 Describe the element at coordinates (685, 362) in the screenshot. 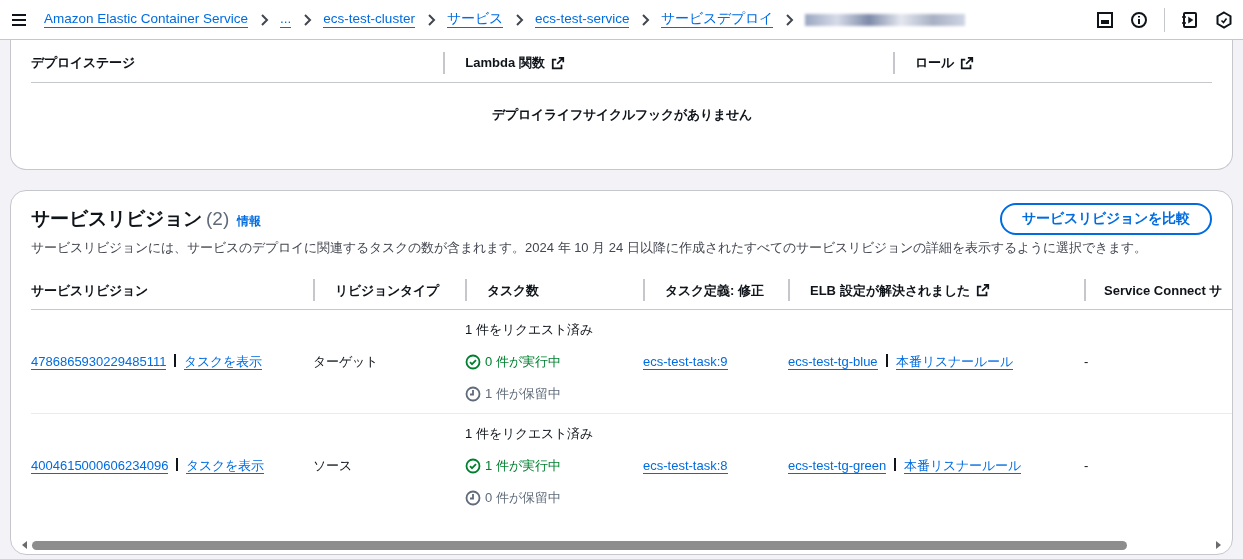

I see `link: ecs-test-task:9` at that location.